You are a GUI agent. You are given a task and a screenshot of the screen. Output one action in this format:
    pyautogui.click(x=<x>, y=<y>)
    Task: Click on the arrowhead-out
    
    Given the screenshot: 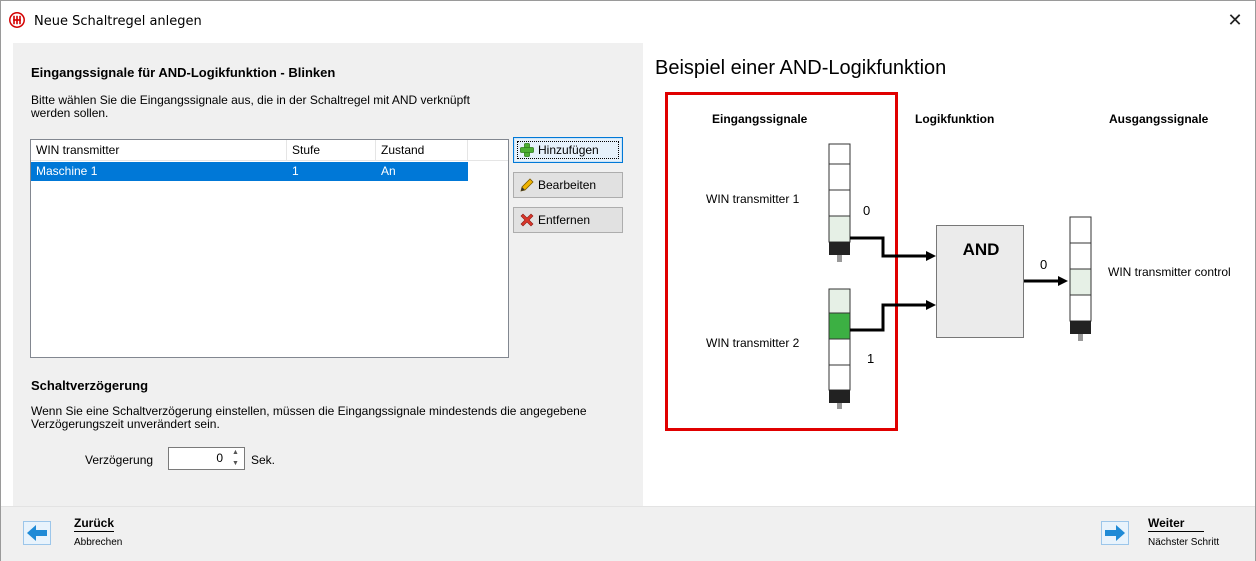 What is the action you would take?
    pyautogui.click(x=1063, y=281)
    